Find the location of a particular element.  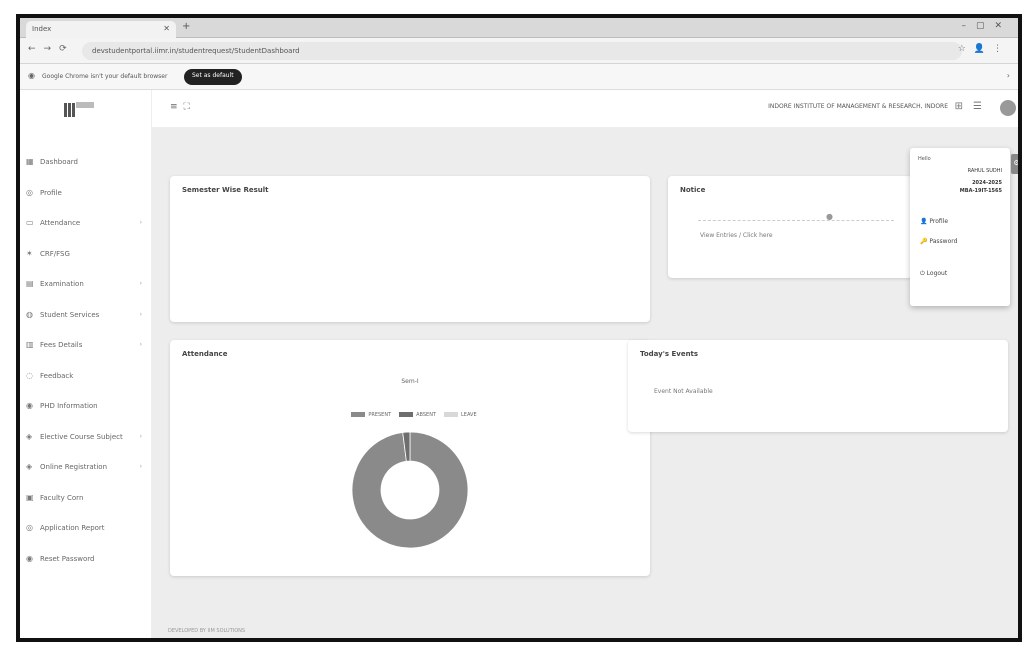

sidebar-item-label: Reset Password is located at coordinates (67, 558).